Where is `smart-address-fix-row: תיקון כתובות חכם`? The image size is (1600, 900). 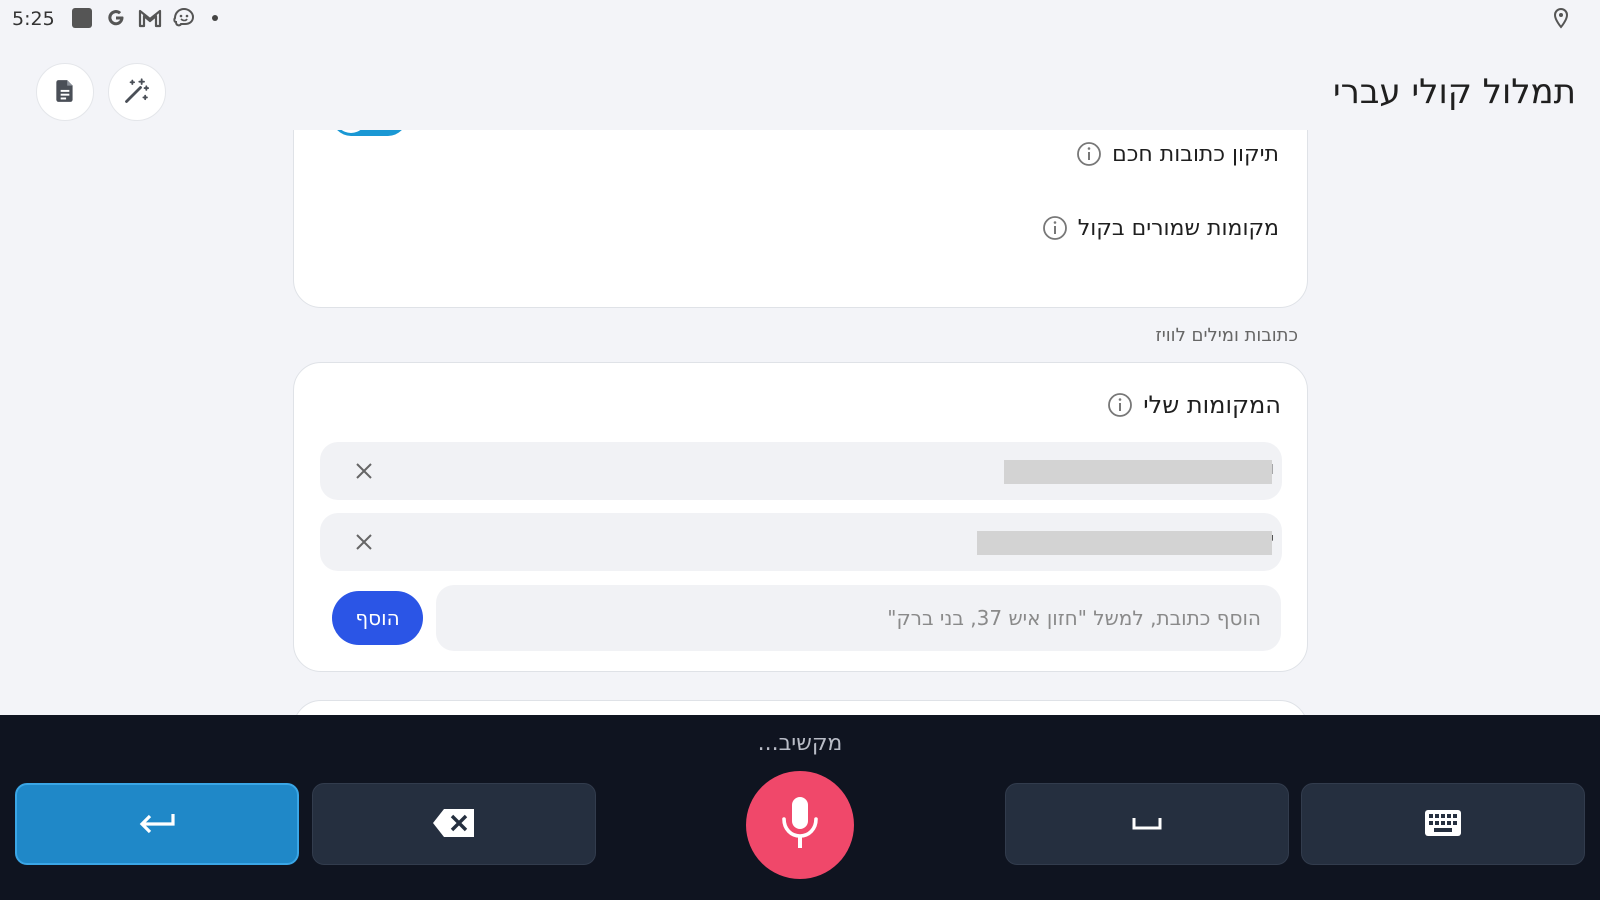 smart-address-fix-row: תיקון כתובות חכם is located at coordinates (1177, 154).